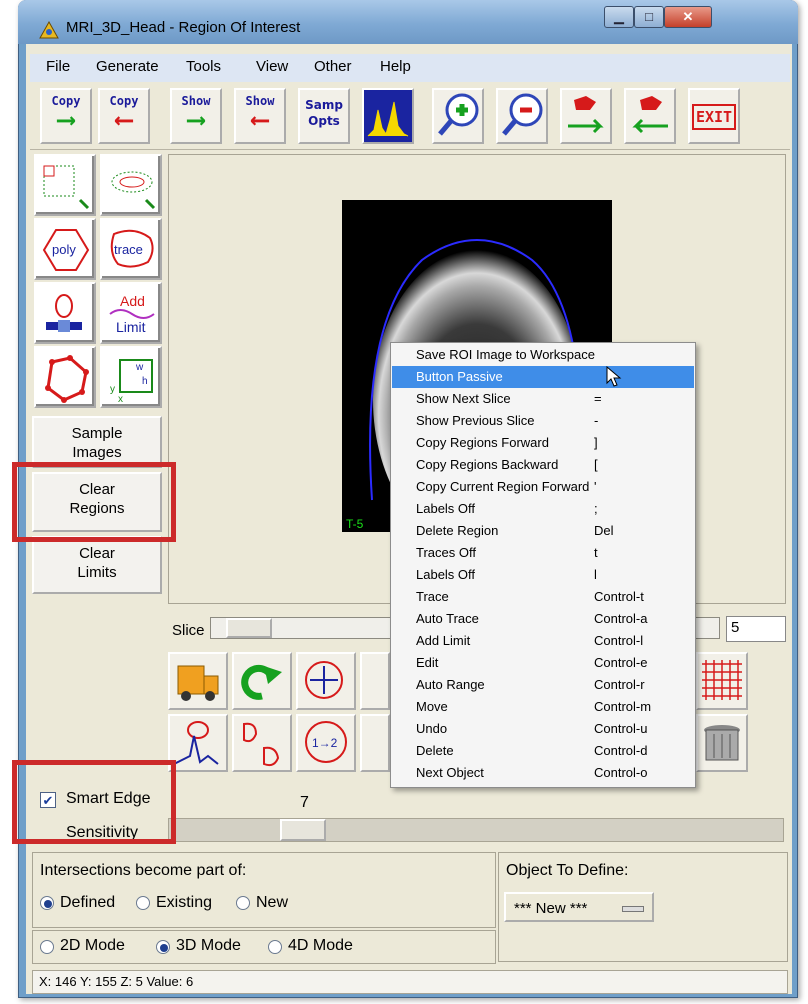 The height and width of the screenshot is (1004, 808). I want to click on context-menu-item: Show Previous Slice -, so click(543, 421).